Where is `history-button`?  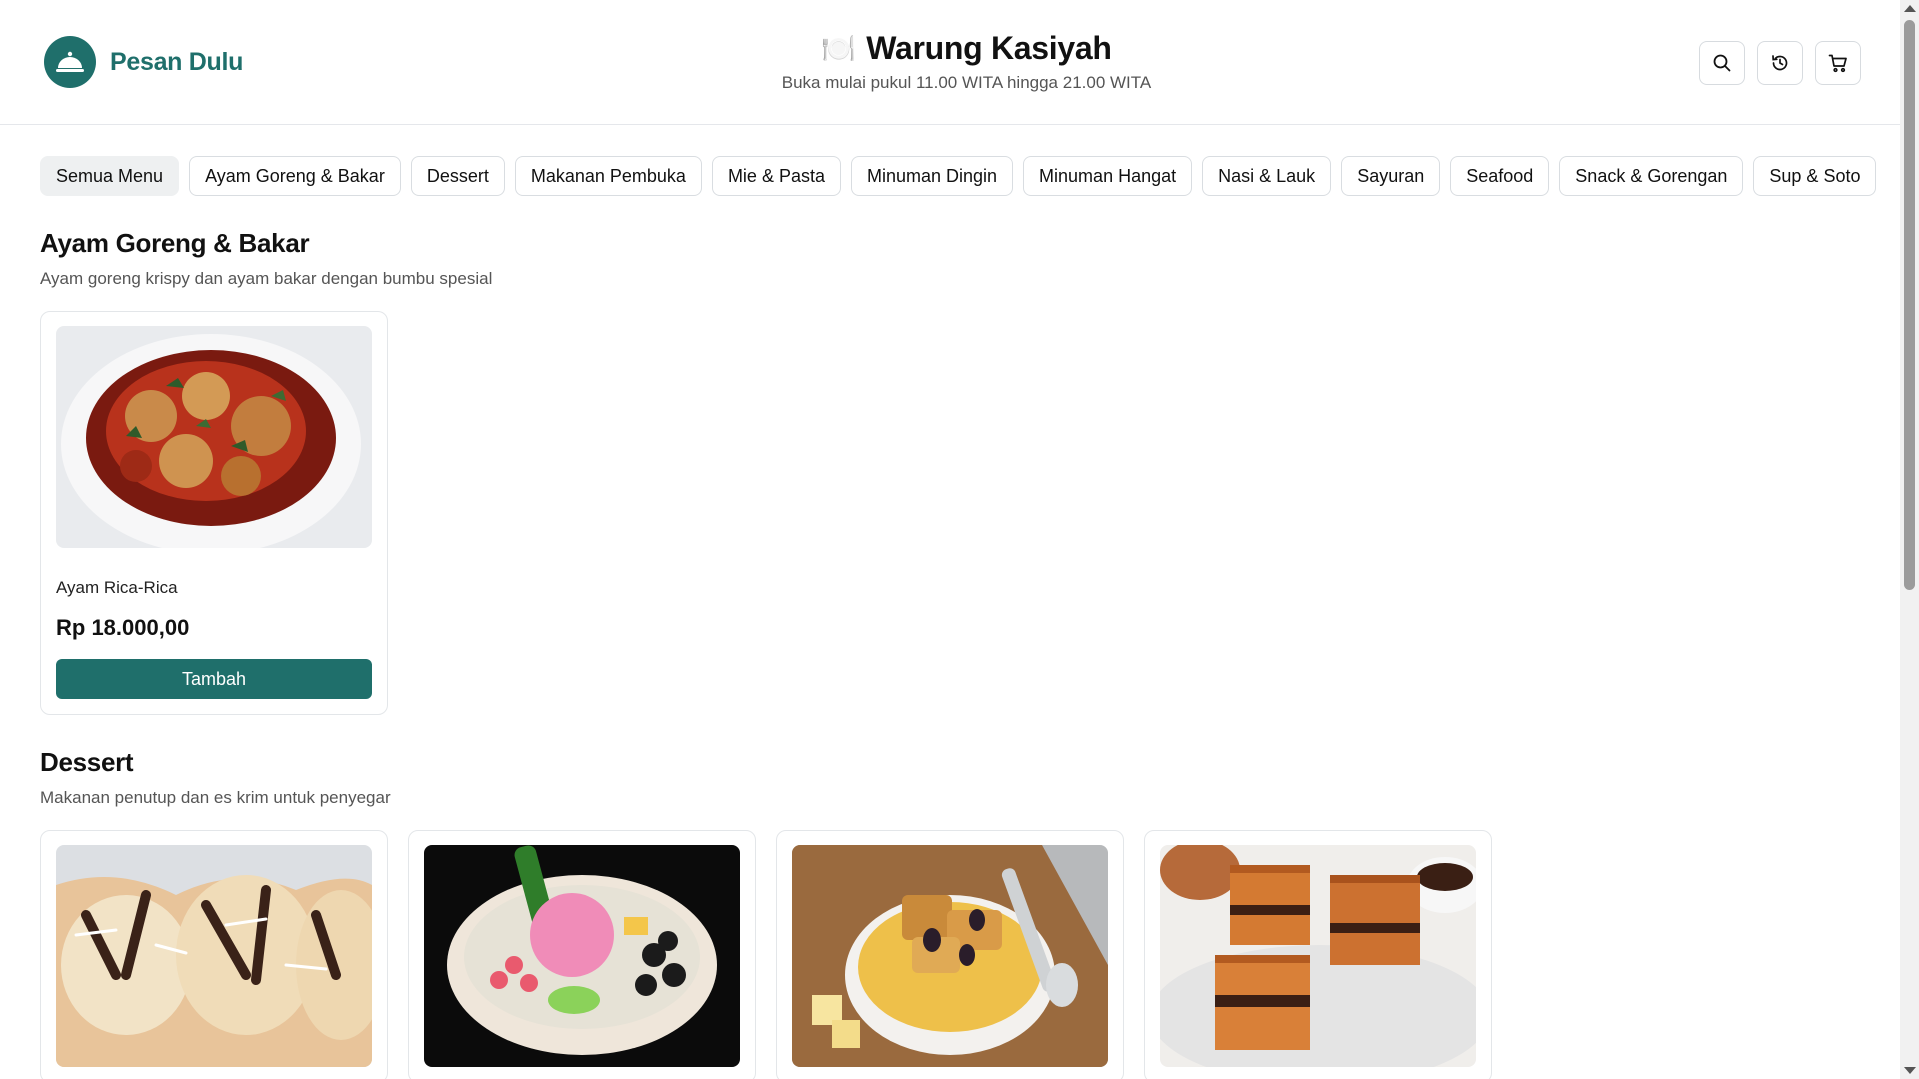
history-button is located at coordinates (1780, 63).